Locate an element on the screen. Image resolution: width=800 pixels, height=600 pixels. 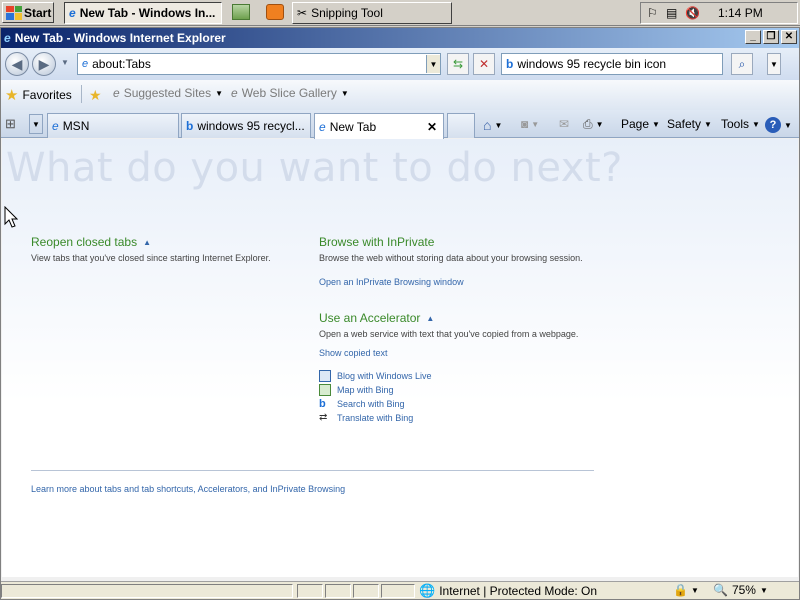
accelerator-label: Translate with Bing is located at coordinates (375, 418).